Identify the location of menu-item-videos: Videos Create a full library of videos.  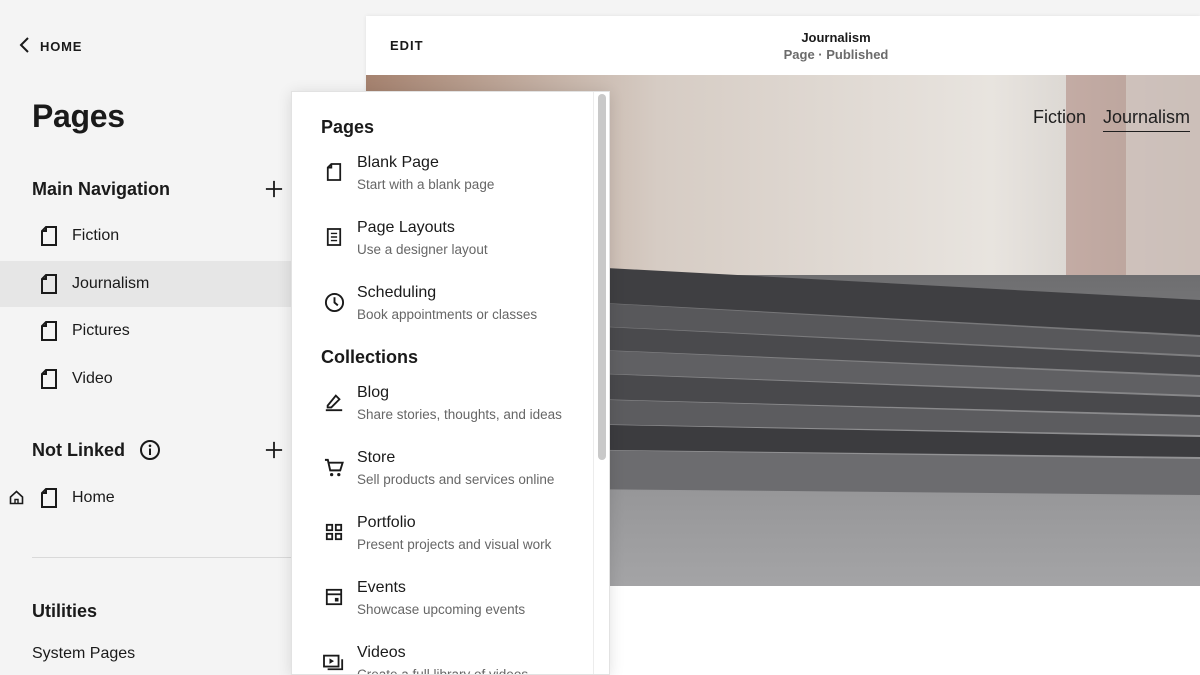
(442, 659).